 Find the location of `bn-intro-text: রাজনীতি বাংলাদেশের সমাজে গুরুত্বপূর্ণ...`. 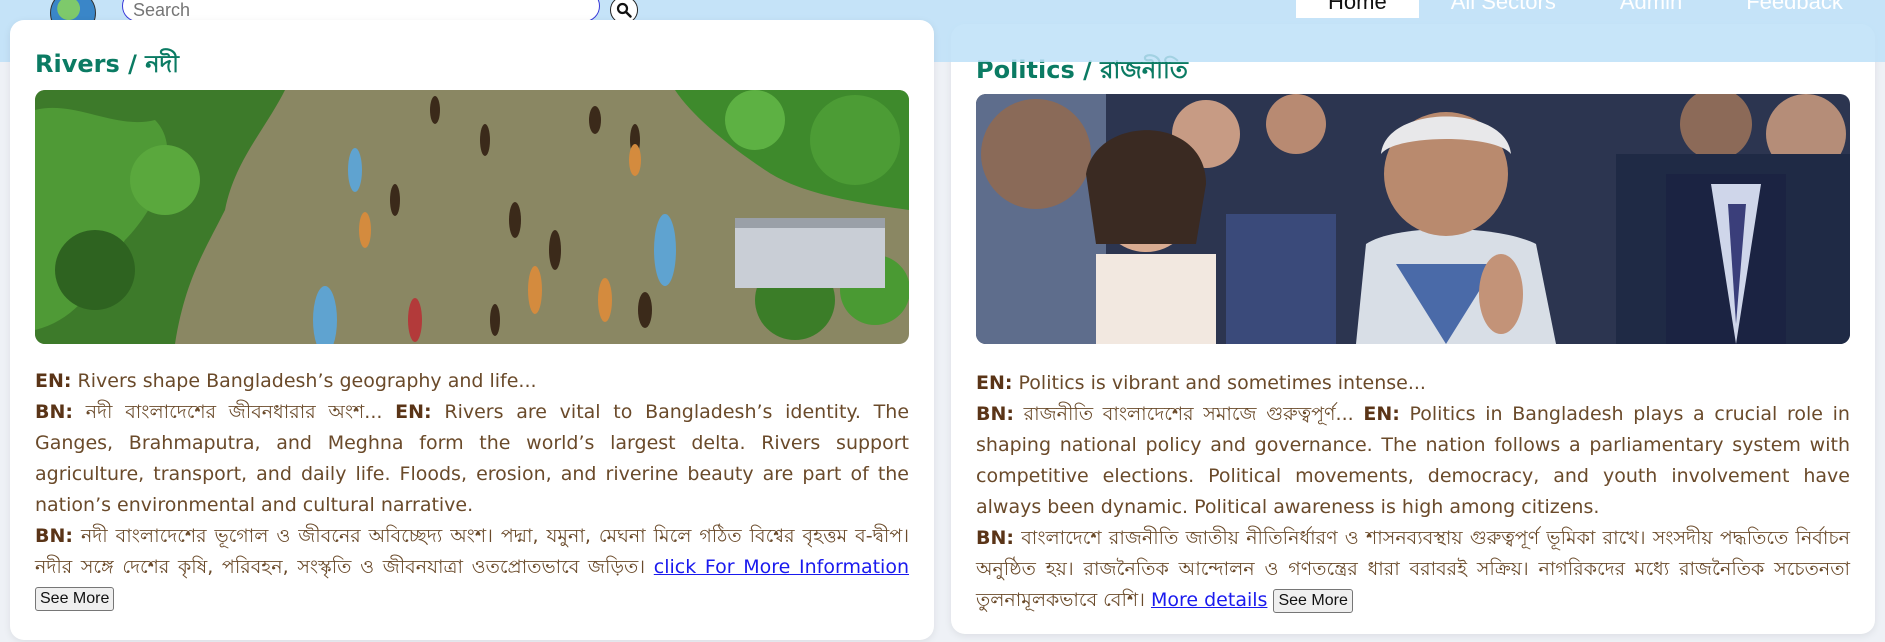

bn-intro-text: রাজনীতি বাংলাদেশের সমাজে গুরুত্বপূর্ণ... is located at coordinates (1188, 414).